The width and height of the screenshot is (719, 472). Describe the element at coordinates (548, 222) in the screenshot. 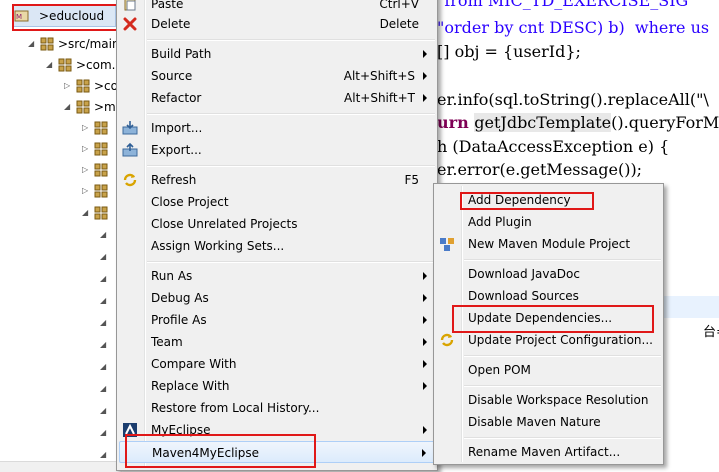

I see `menu-item-add-plugin: Add Plugin` at that location.